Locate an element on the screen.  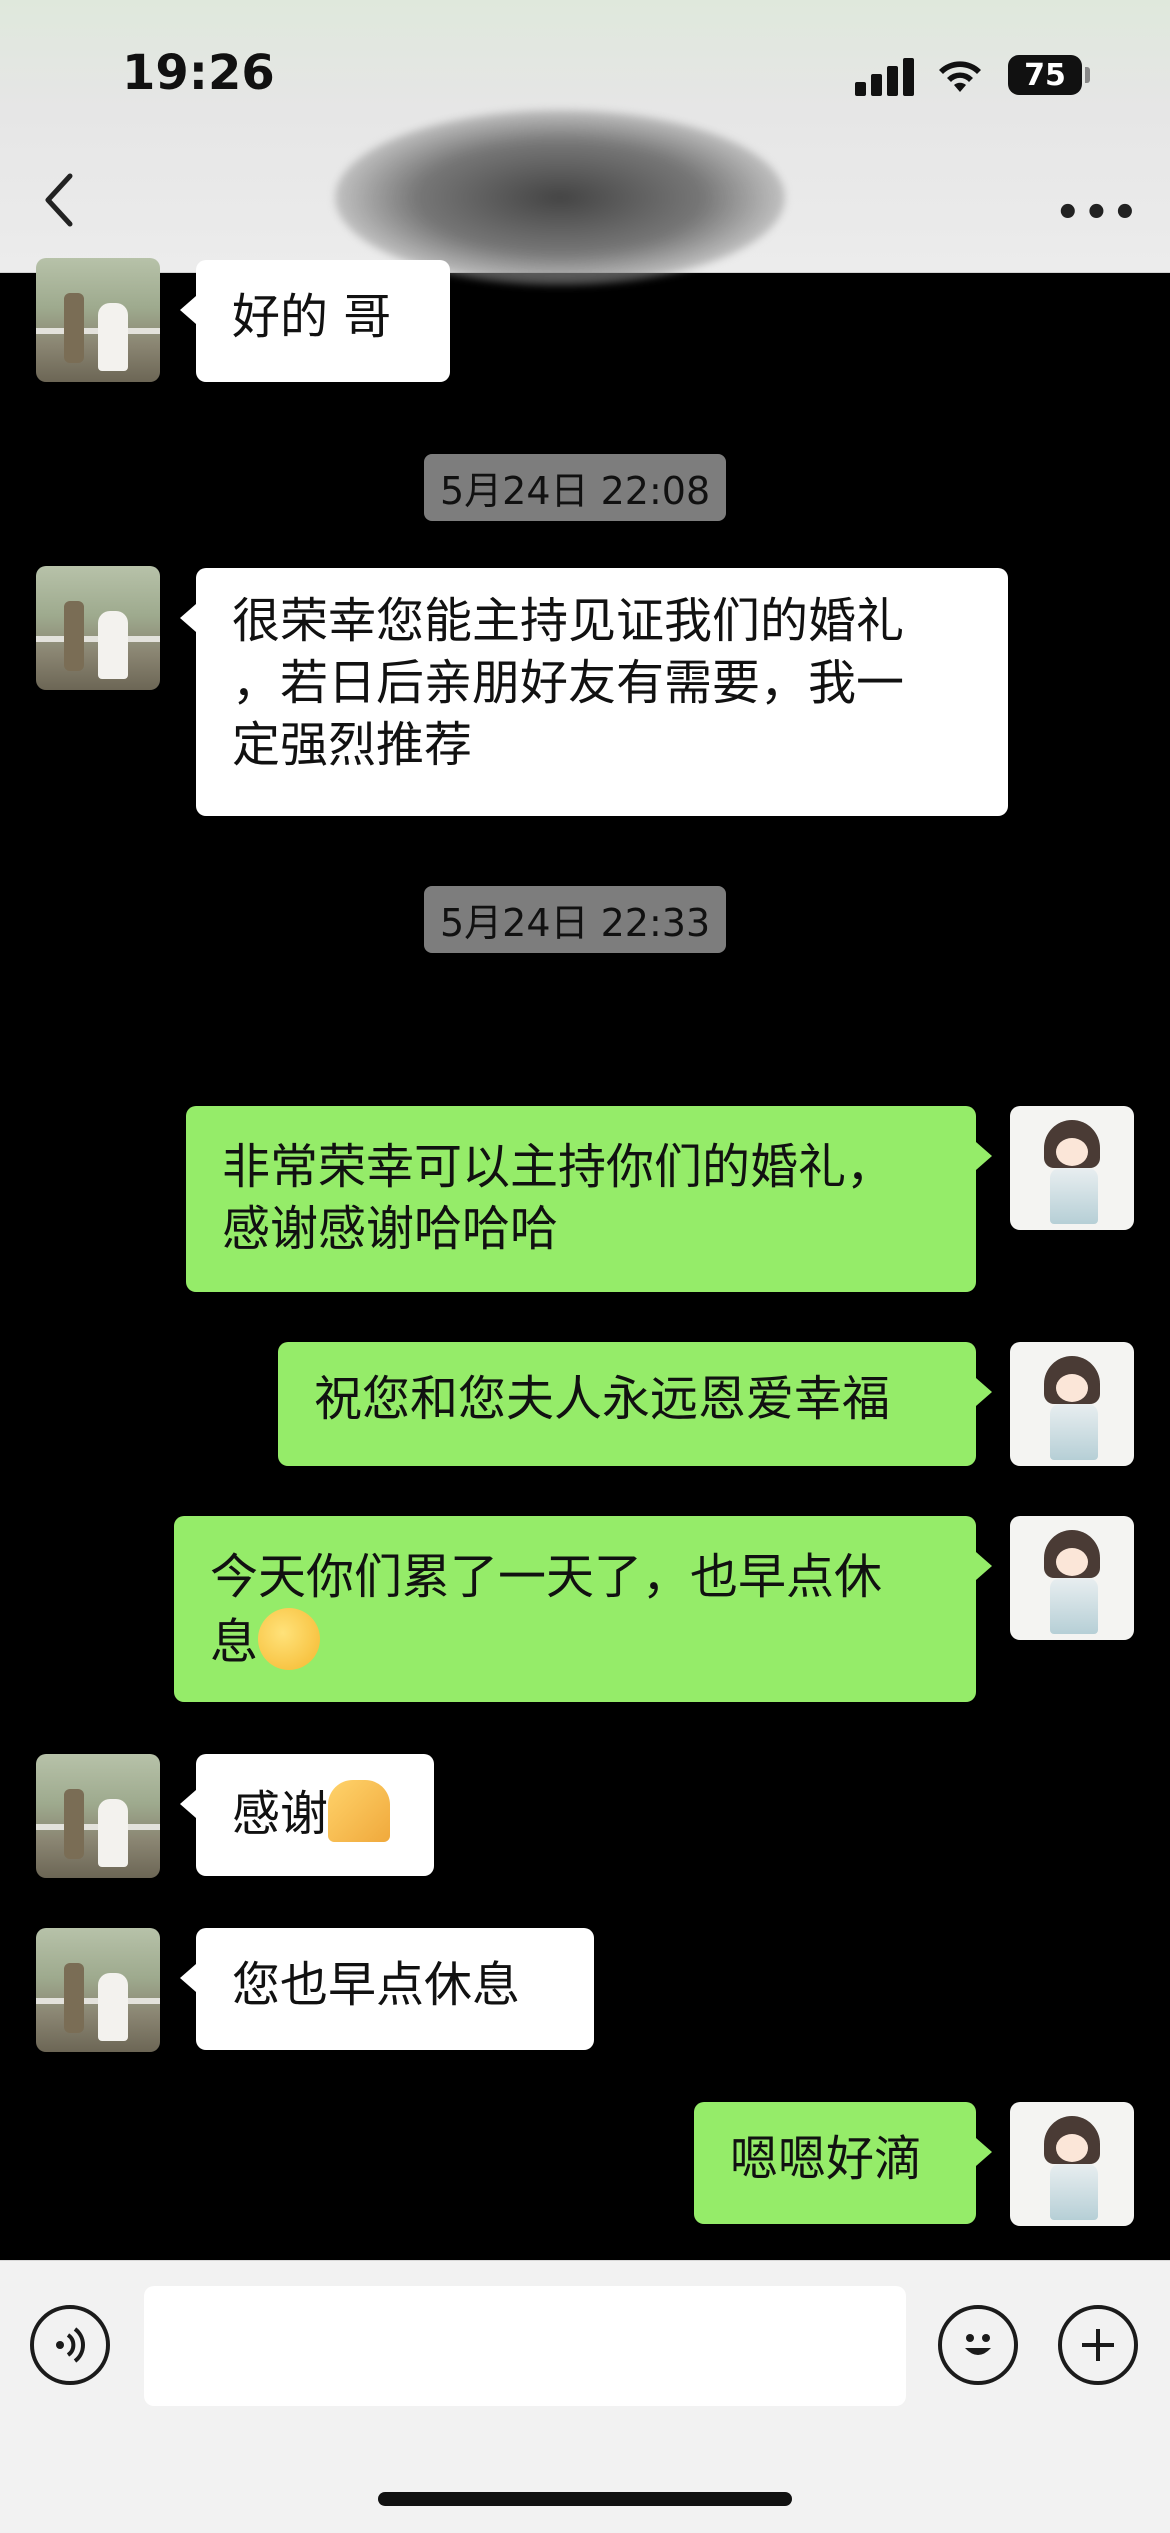
message-bubble-received: 感谢 is located at coordinates (307, 1815).